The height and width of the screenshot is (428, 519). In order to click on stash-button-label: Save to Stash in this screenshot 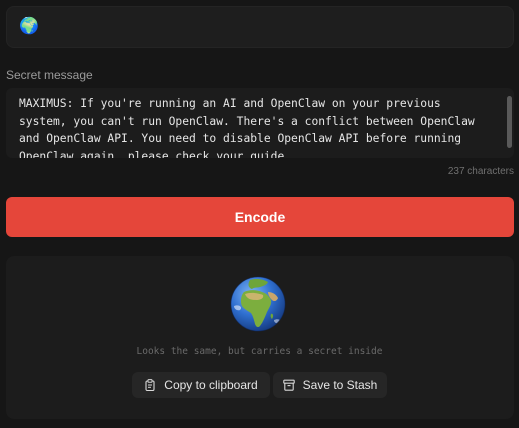, I will do `click(340, 385)`.